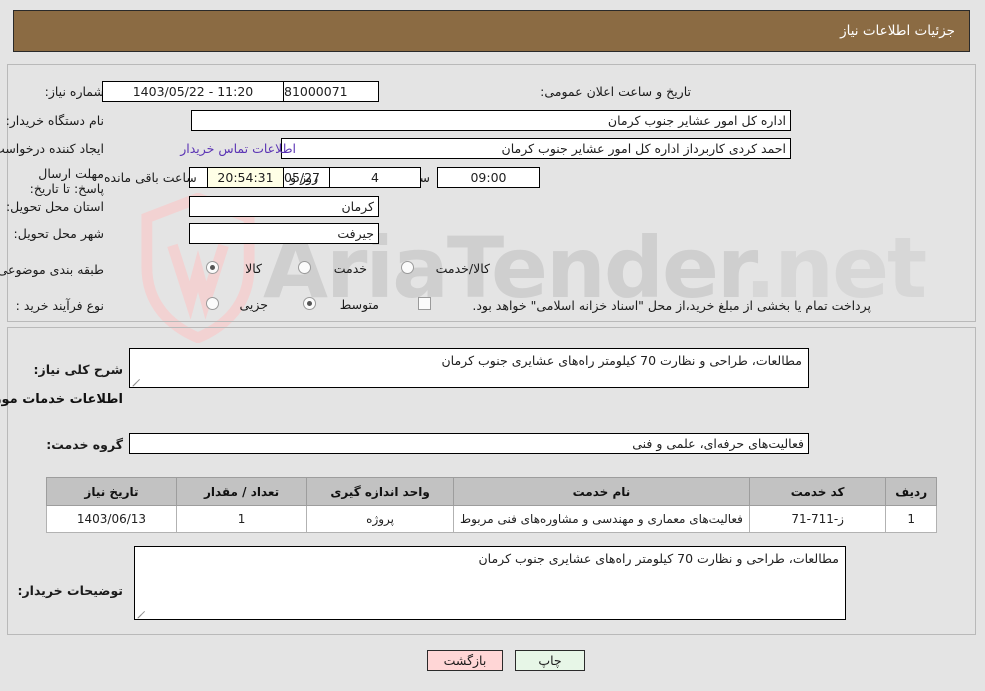 This screenshot has width=985, height=691. Describe the element at coordinates (602, 491) in the screenshot. I see `th-name: نام خدمت` at that location.